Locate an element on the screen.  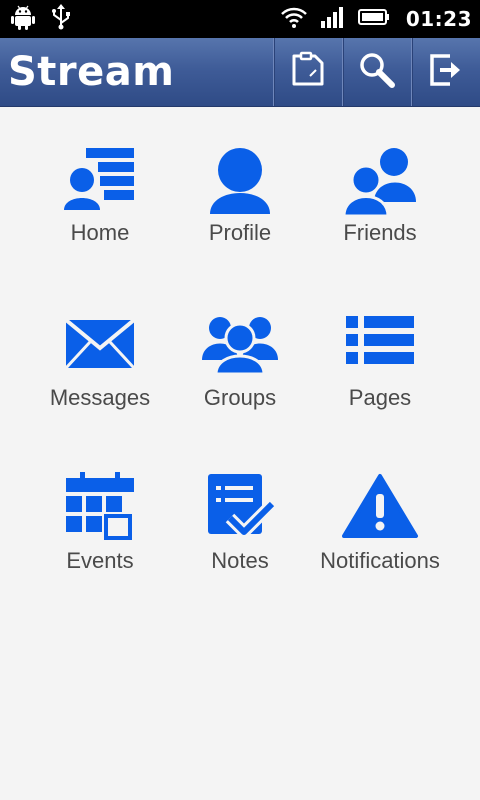
menu-item-messages: Messages is located at coordinates (100, 382).